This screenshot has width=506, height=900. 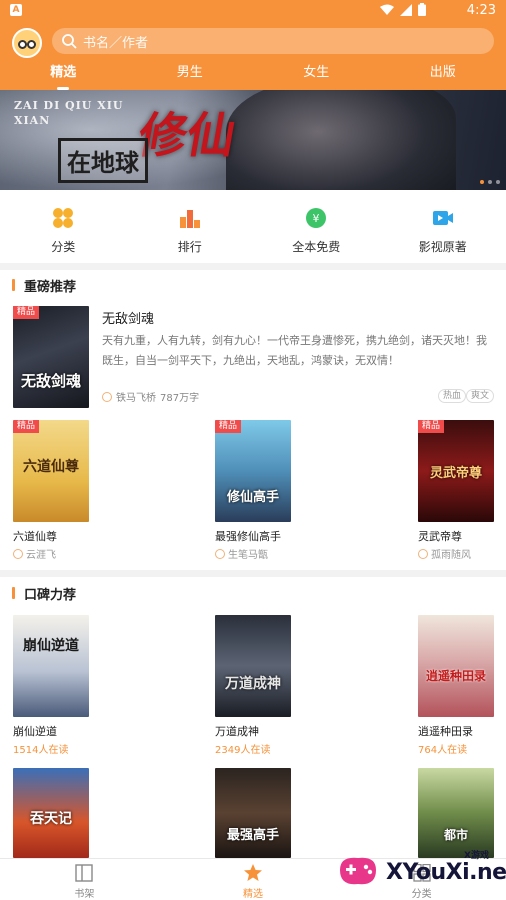 What do you see at coordinates (456, 813) in the screenshot?
I see `book-cover: 都市` at bounding box center [456, 813].